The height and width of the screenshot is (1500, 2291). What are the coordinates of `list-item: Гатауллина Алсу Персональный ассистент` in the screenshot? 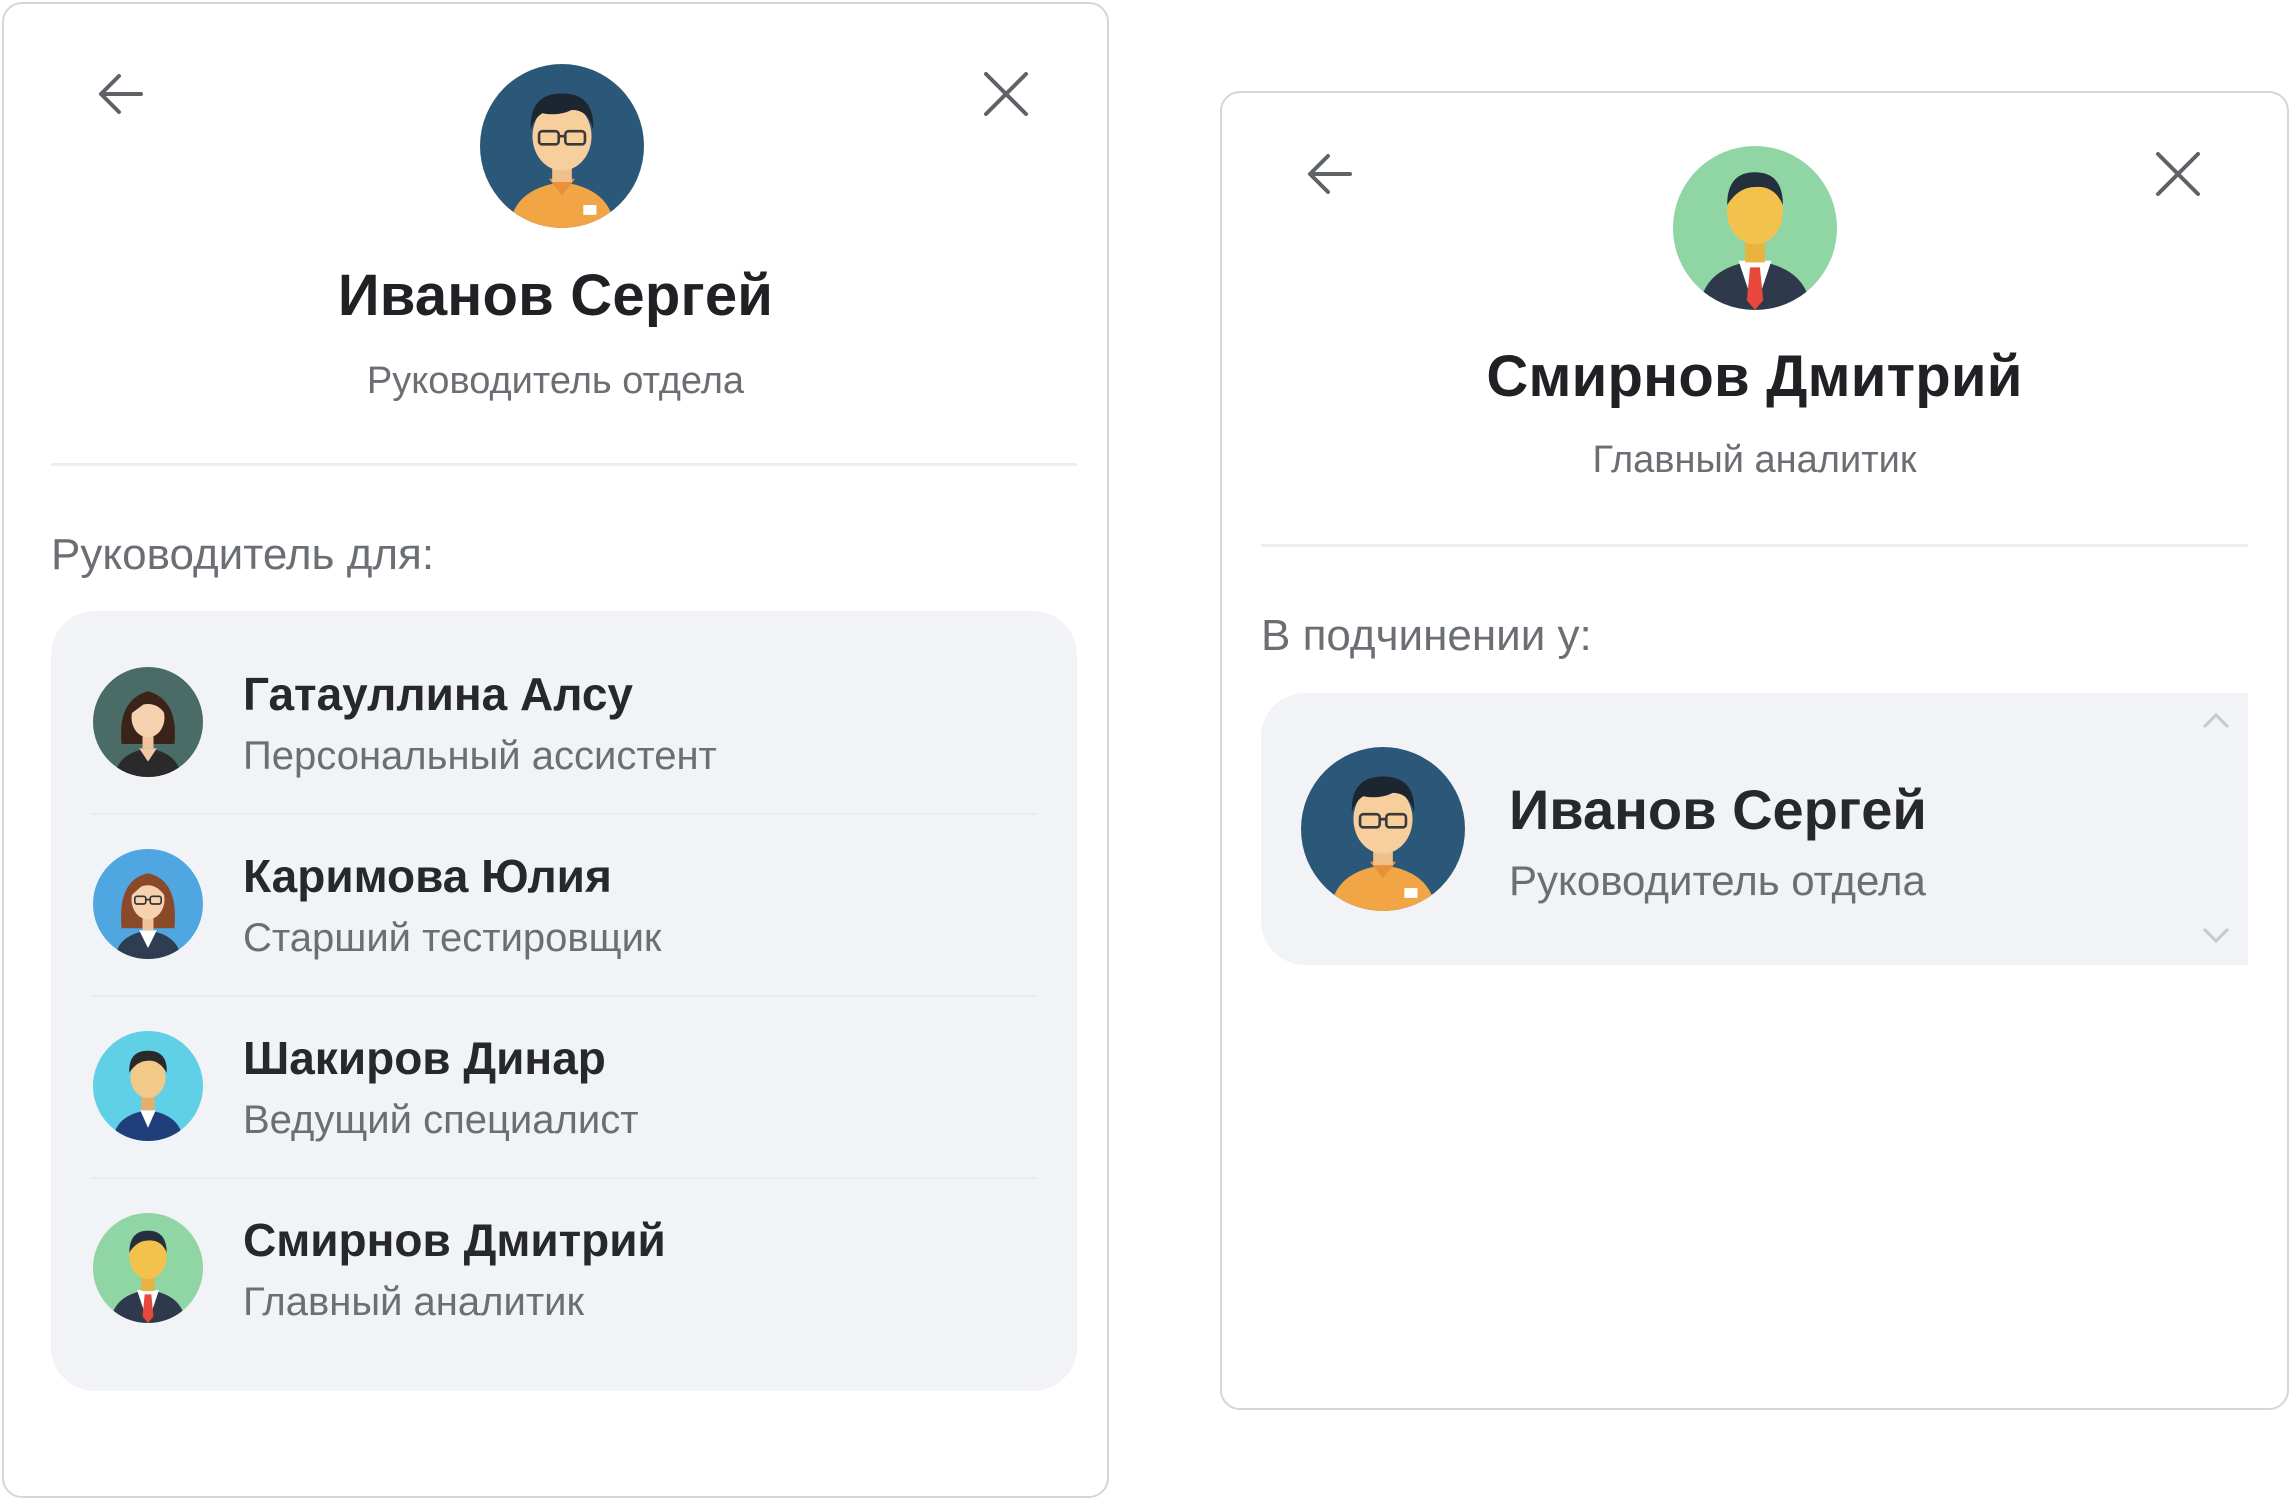 It's located at (564, 722).